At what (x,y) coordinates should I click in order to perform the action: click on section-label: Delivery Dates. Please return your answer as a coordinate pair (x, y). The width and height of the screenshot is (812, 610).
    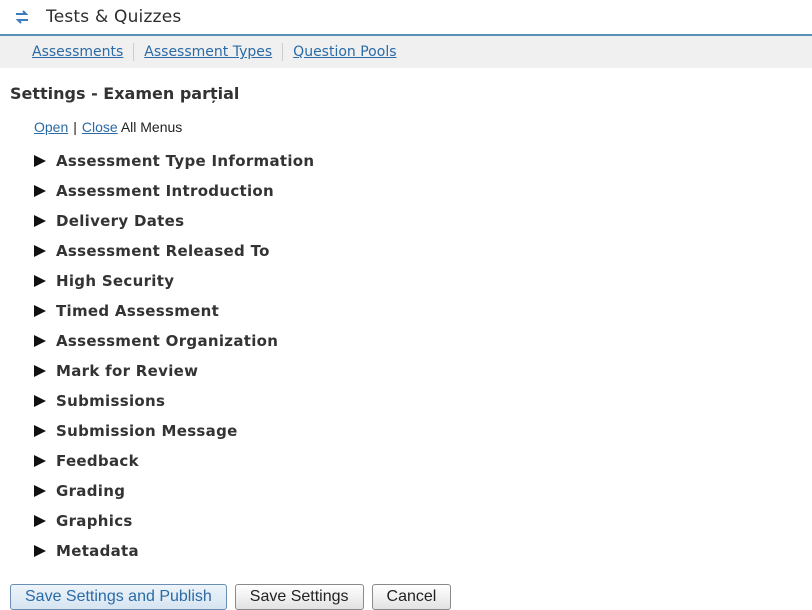
    Looking at the image, I should click on (120, 221).